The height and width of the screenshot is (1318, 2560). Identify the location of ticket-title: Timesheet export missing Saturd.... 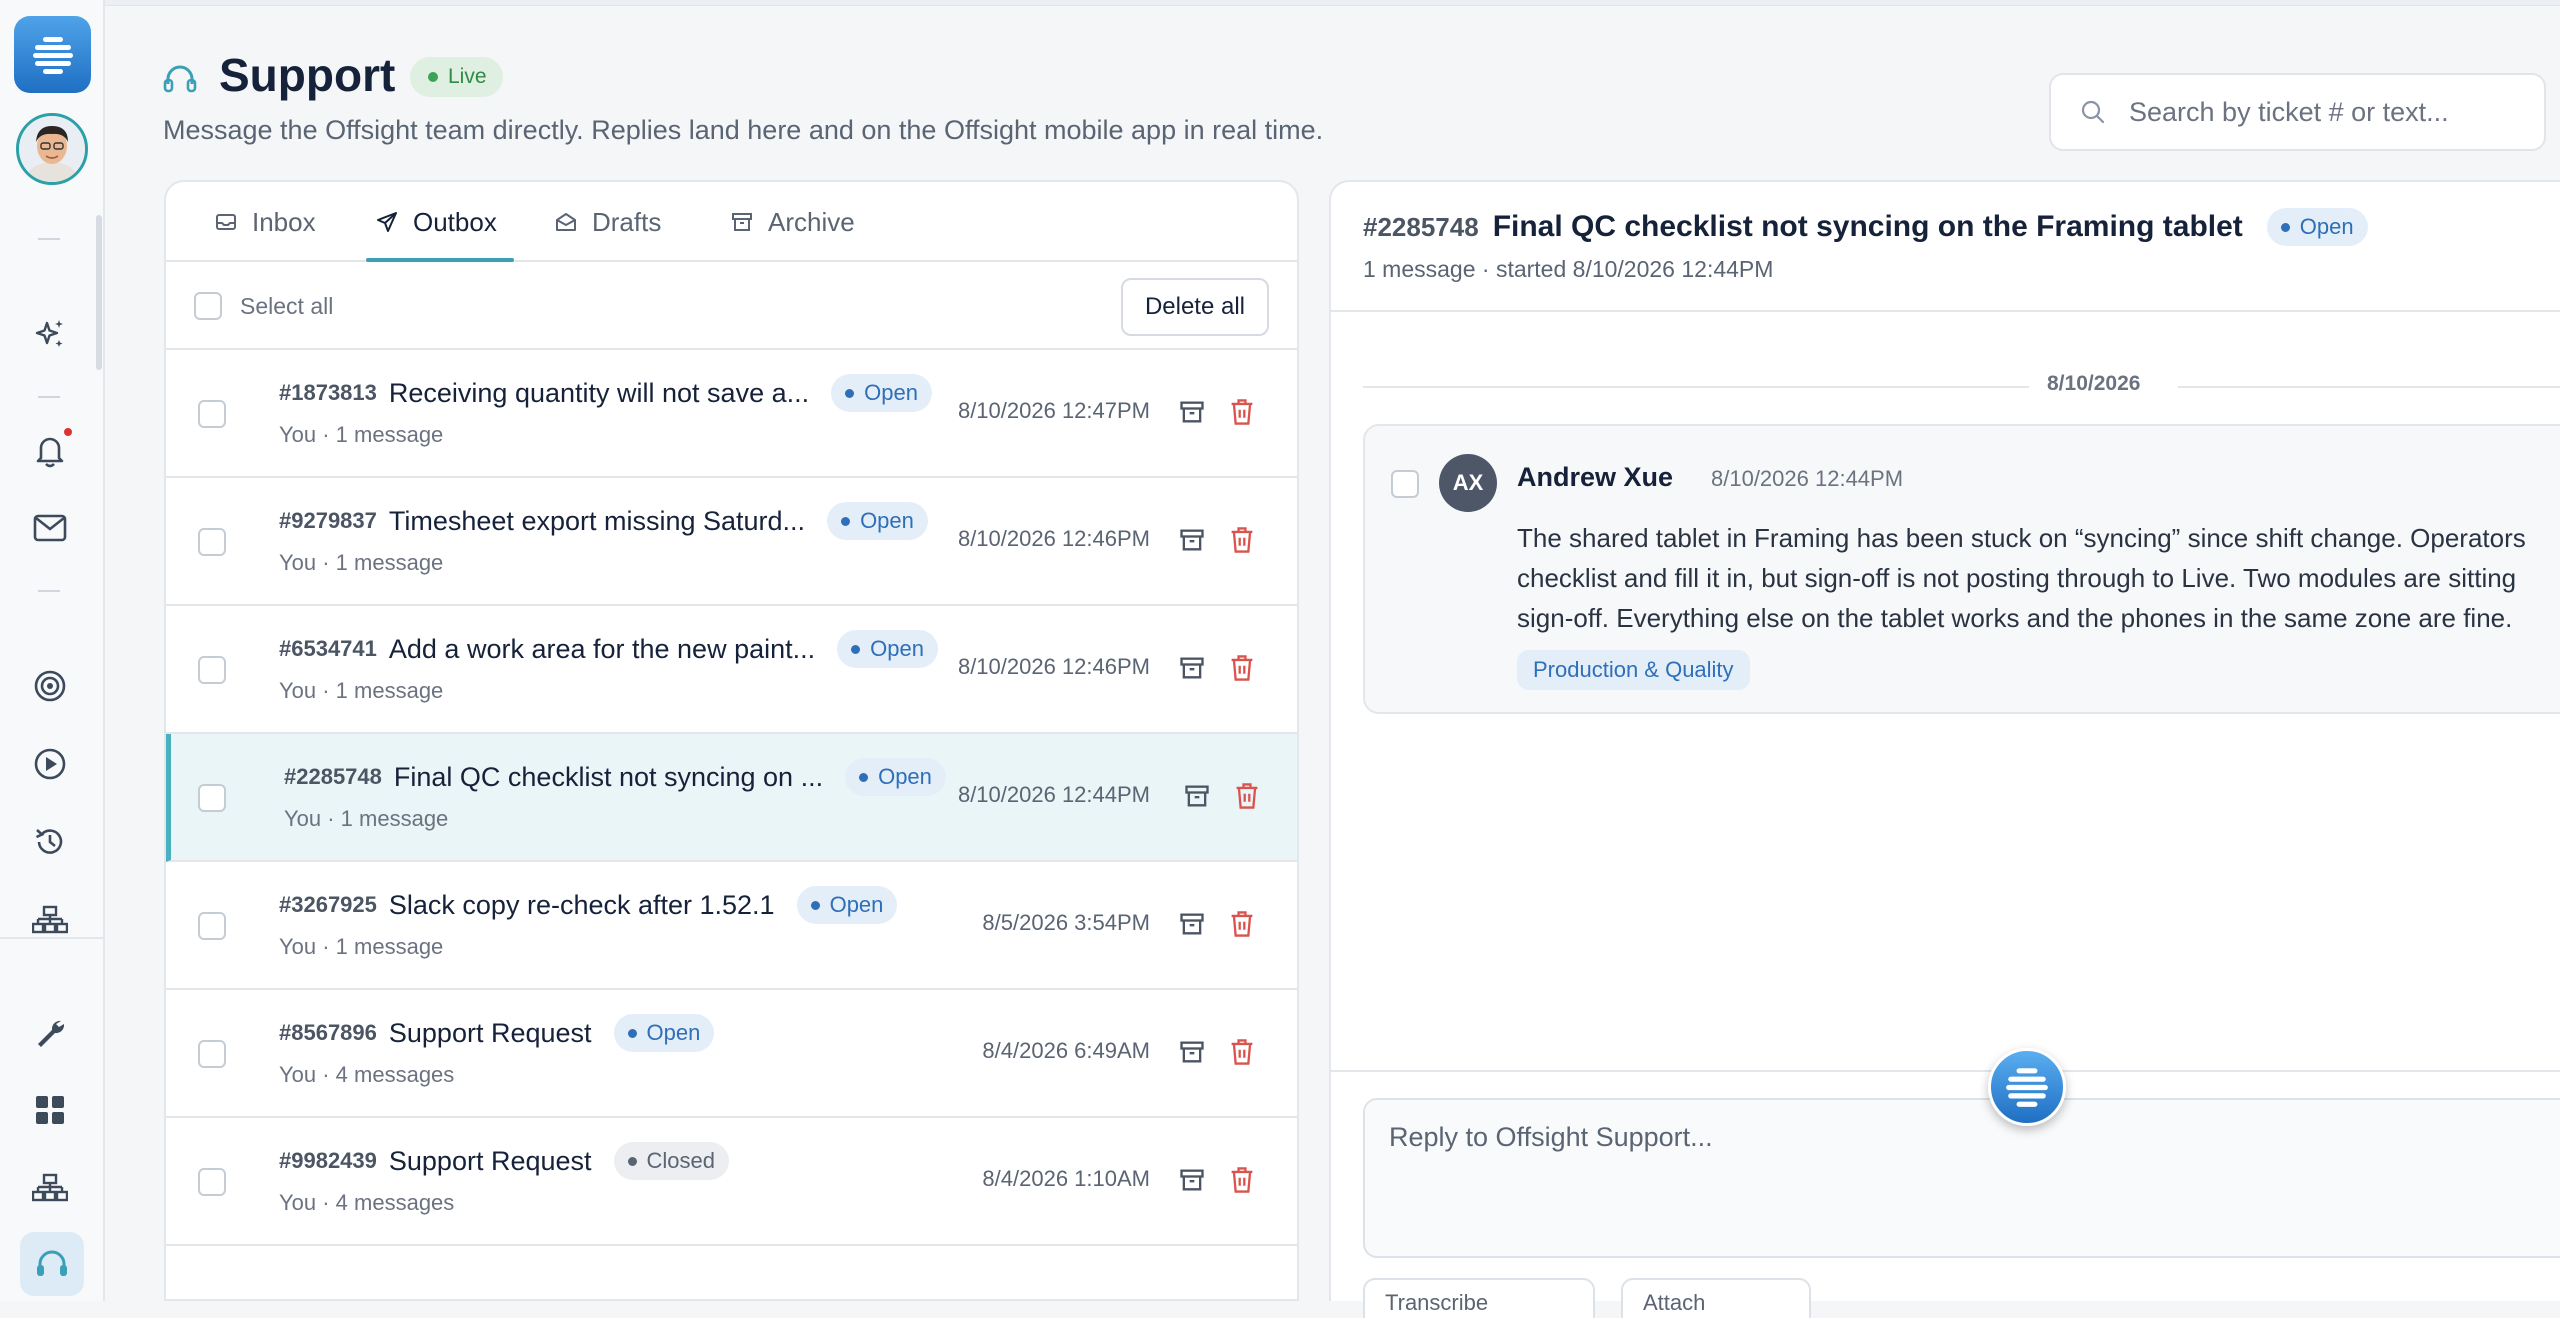
(597, 520).